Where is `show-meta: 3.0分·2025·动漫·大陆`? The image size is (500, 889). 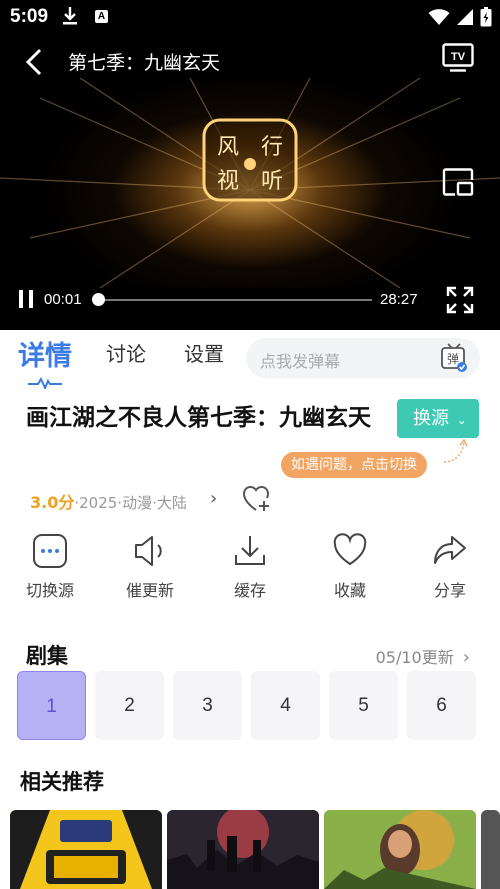 show-meta: 3.0分·2025·动漫·大陆 is located at coordinates (108, 501).